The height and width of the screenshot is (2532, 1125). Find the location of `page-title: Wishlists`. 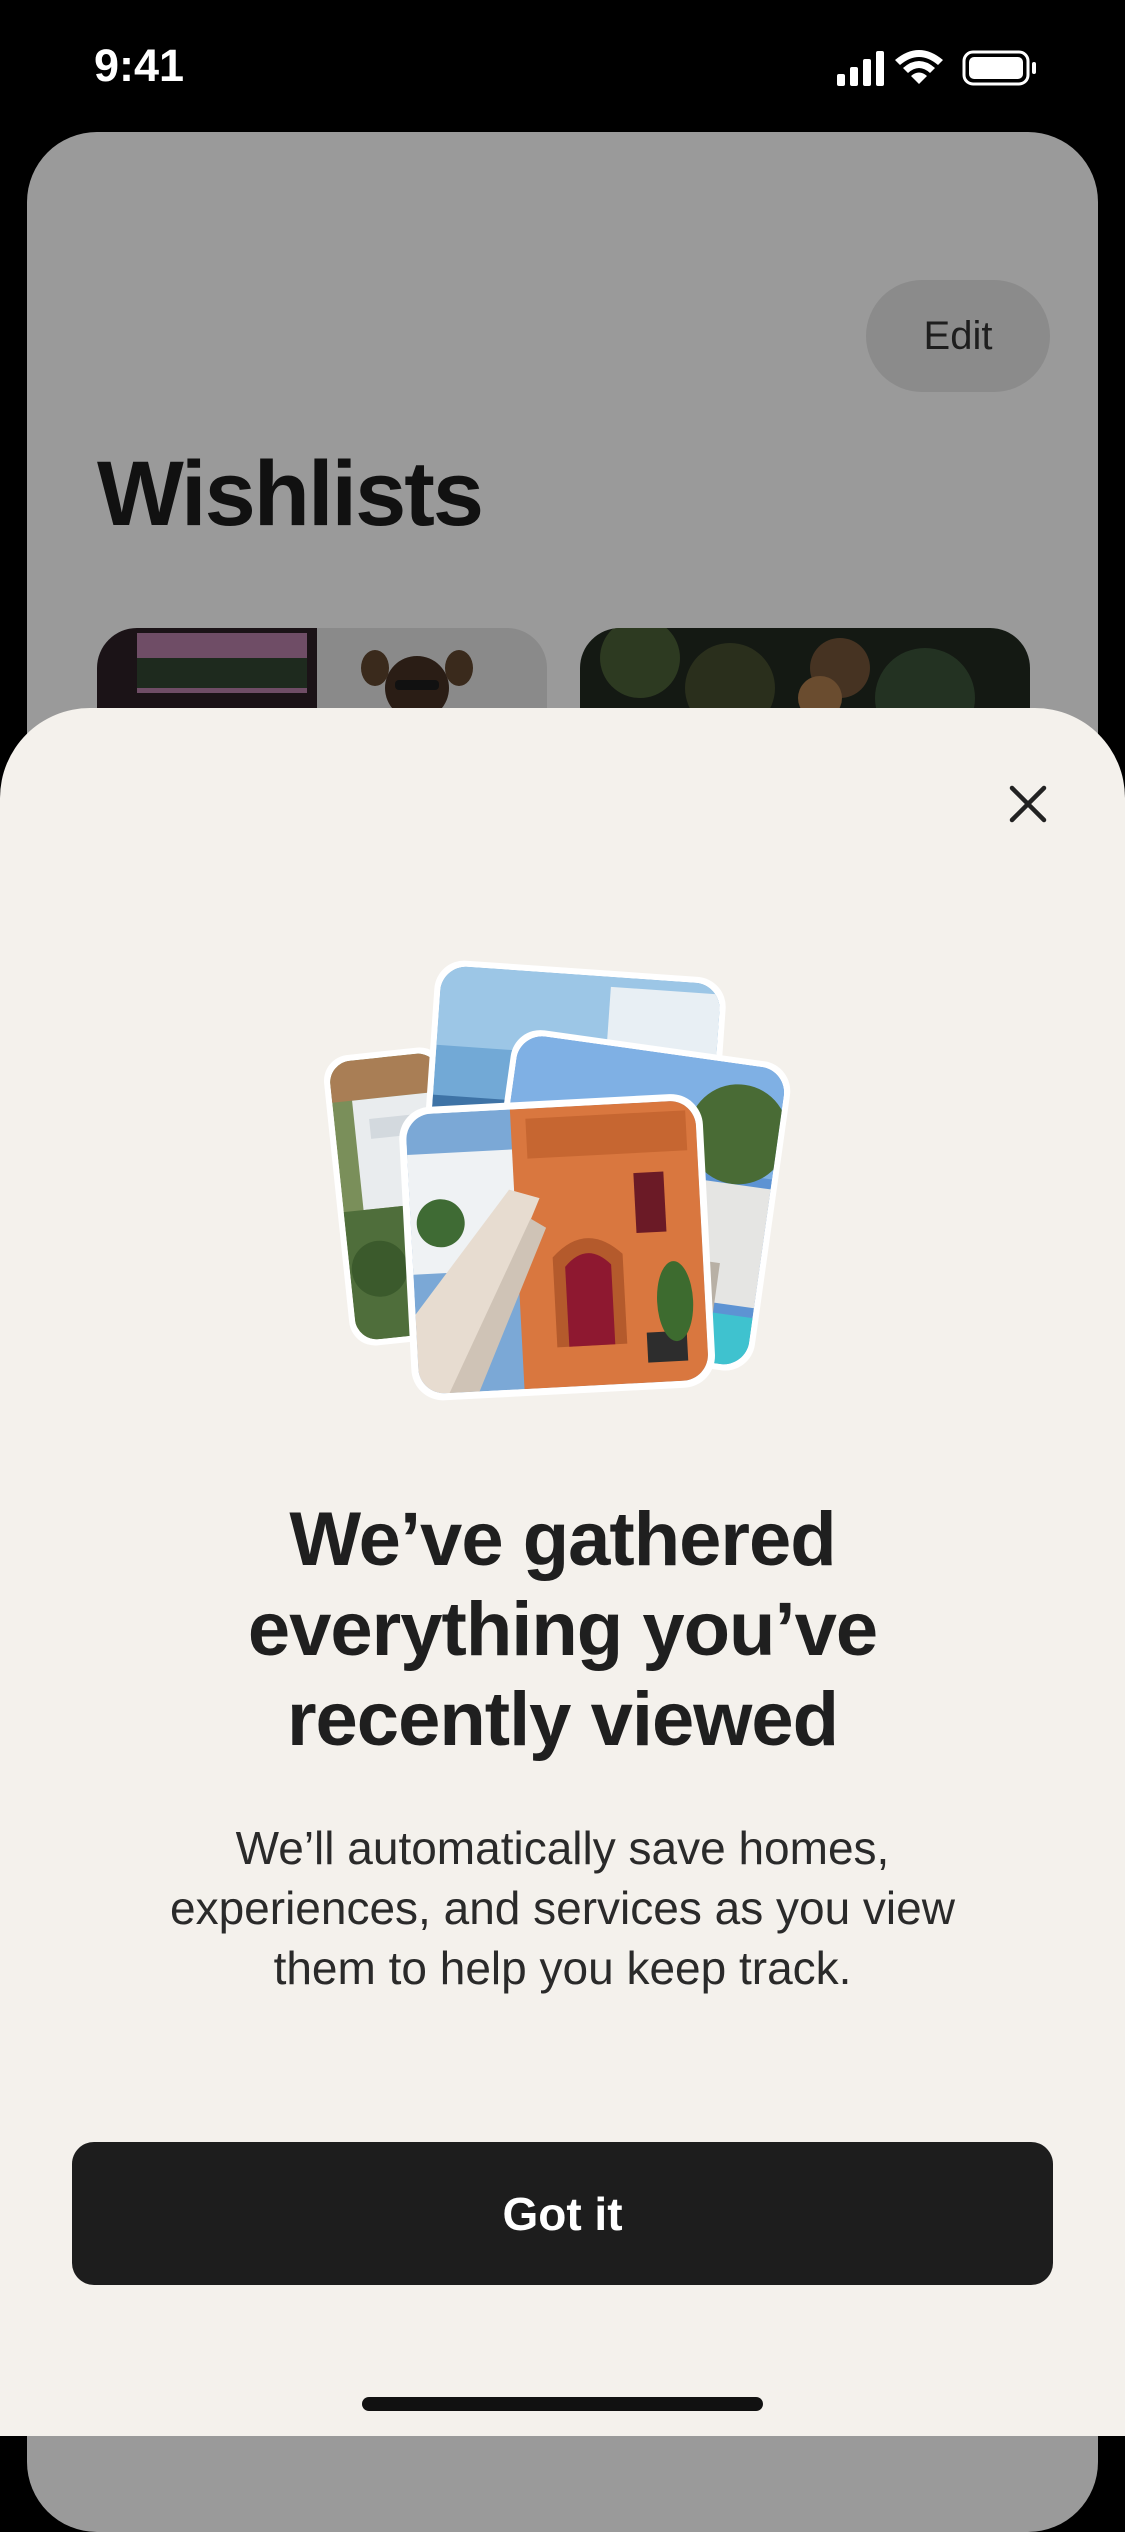

page-title: Wishlists is located at coordinates (290, 494).